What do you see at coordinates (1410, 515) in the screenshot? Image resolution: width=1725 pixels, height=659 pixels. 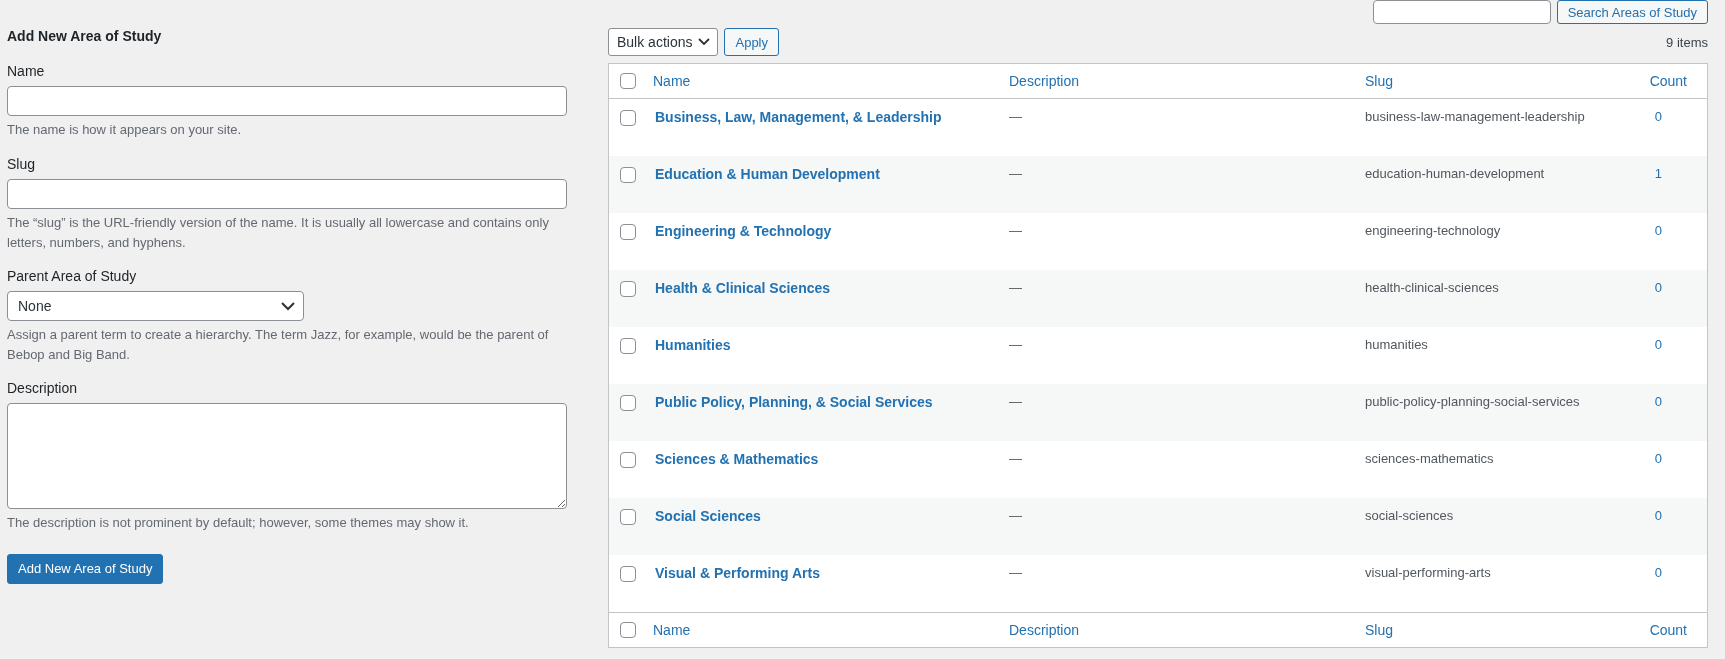 I see `slug-cell-text: social-sciences` at bounding box center [1410, 515].